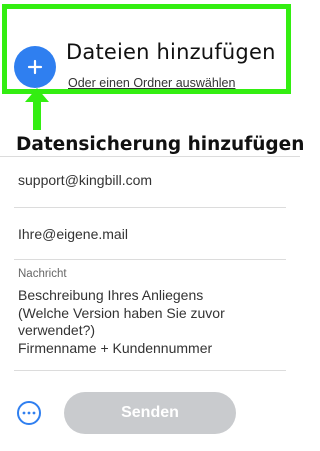 This screenshot has width=320, height=451. I want to click on recipient-field: support@kingbill.com, so click(85, 180).